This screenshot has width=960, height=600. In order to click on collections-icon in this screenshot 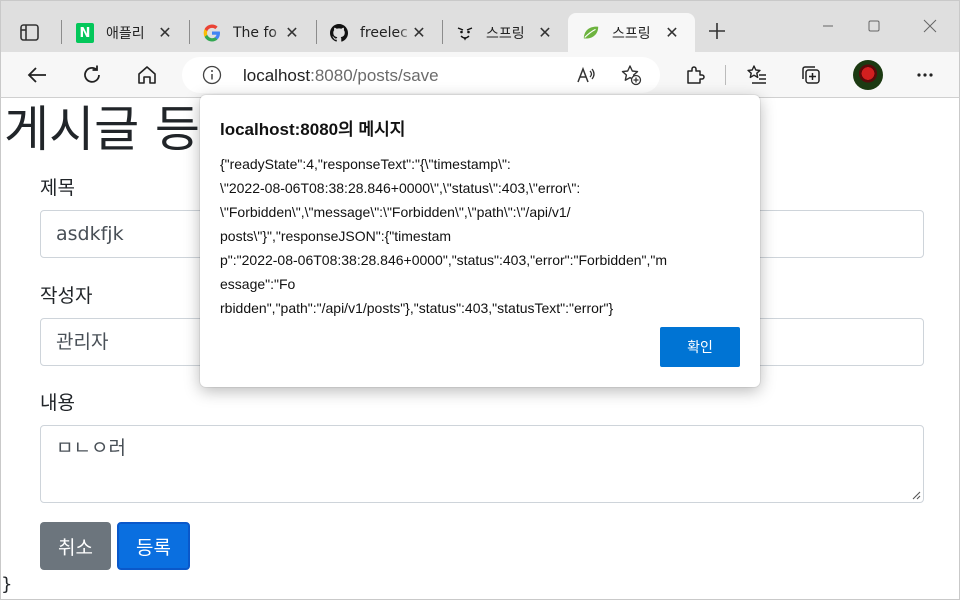, I will do `click(811, 75)`.